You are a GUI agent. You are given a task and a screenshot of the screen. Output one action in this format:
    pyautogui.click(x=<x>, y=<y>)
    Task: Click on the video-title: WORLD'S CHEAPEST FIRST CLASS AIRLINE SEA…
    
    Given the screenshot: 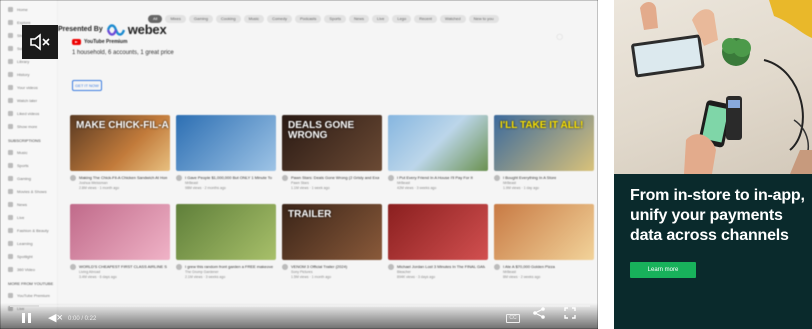 What is the action you would take?
    pyautogui.click(x=123, y=266)
    